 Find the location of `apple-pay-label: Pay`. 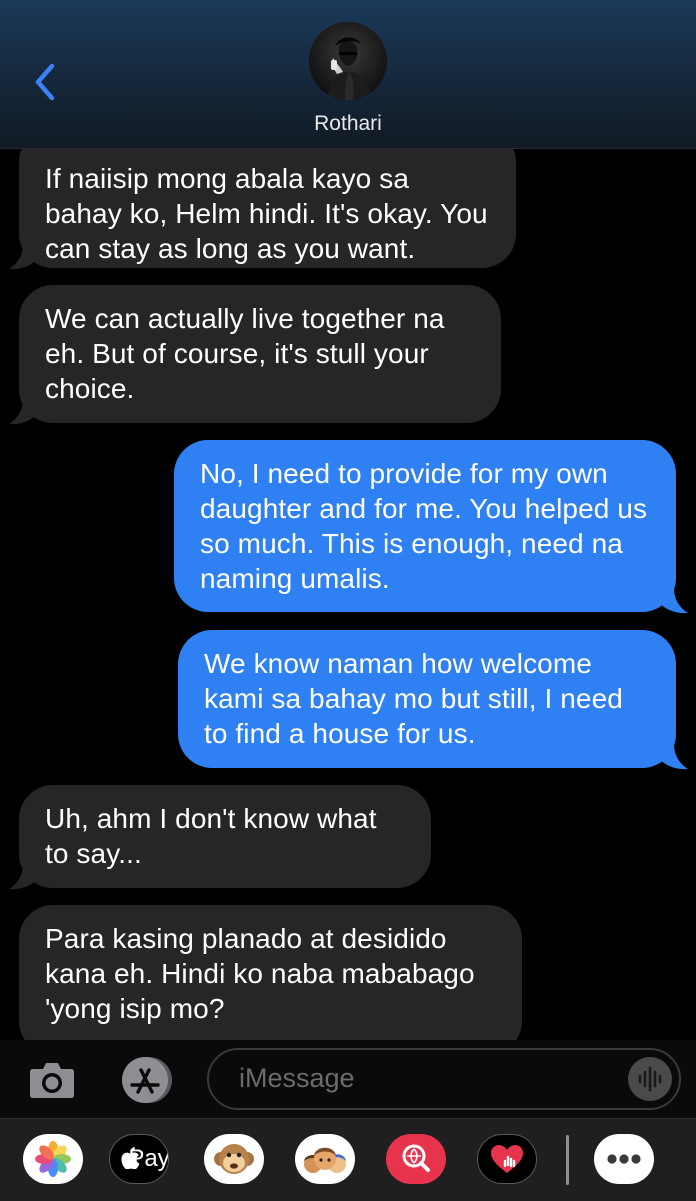

apple-pay-label: Pay is located at coordinates (148, 1158).